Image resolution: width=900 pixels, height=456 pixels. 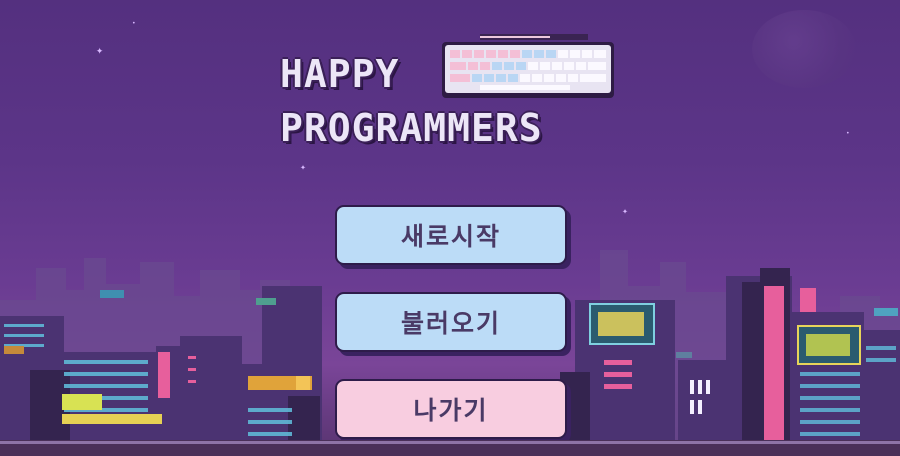 I want to click on load-game-button: 불러오기, so click(x=451, y=322).